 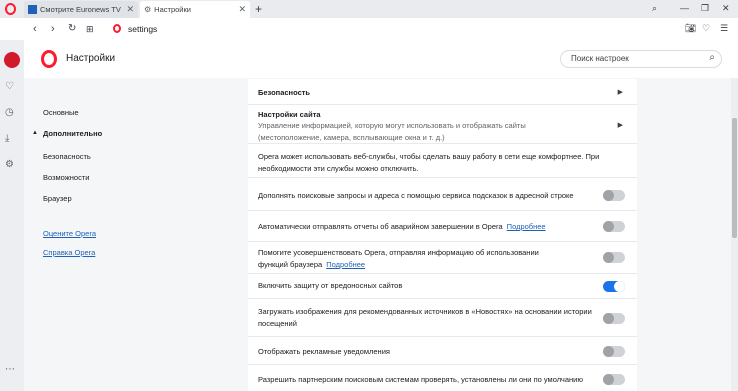 What do you see at coordinates (705, 8) in the screenshot?
I see `restore-icon: ❐` at bounding box center [705, 8].